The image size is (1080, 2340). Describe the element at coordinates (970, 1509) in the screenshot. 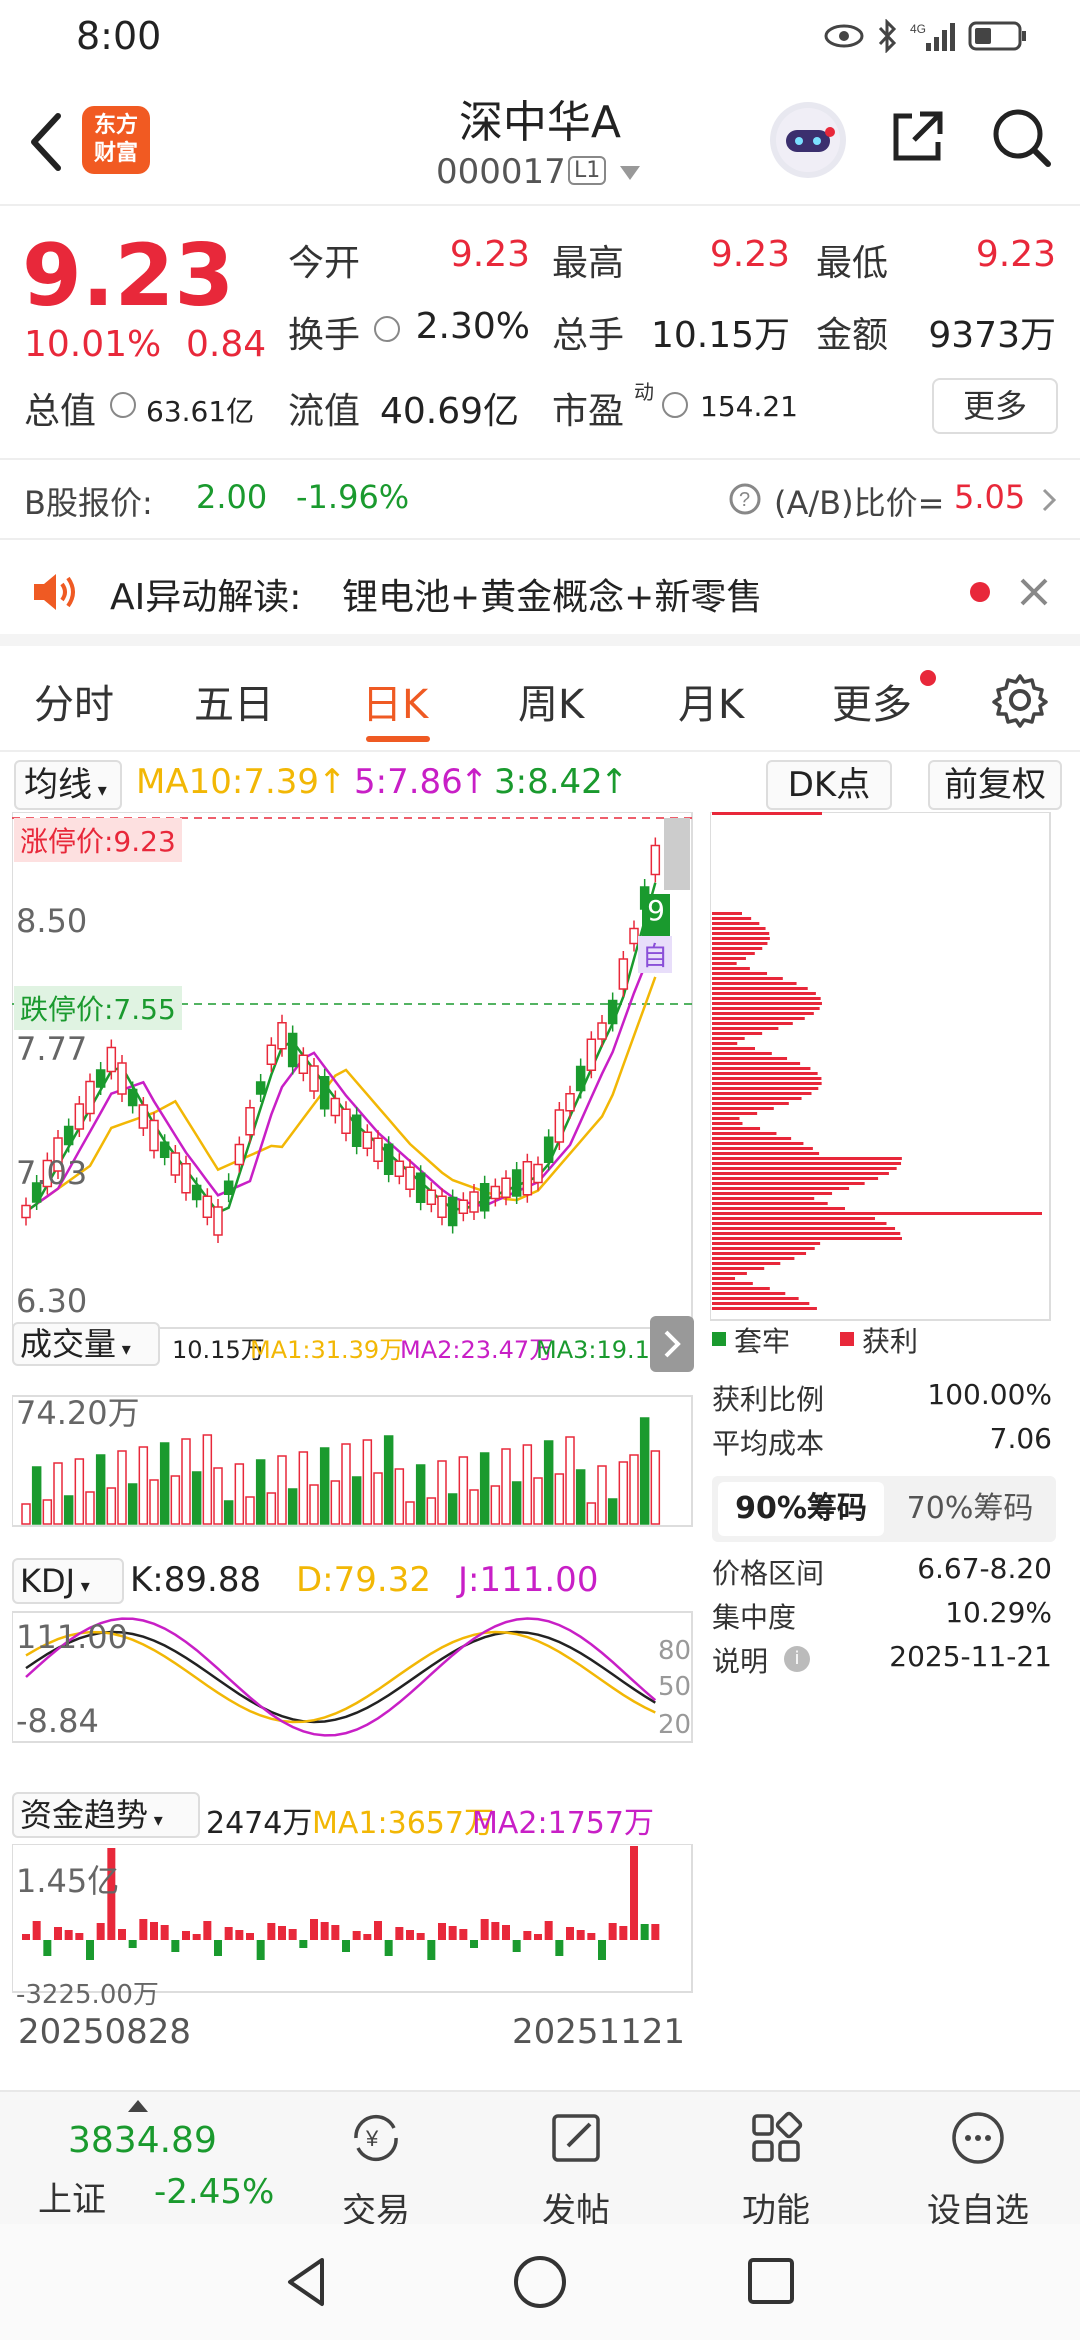

I see `chip-tab-70: 70%筹码` at that location.